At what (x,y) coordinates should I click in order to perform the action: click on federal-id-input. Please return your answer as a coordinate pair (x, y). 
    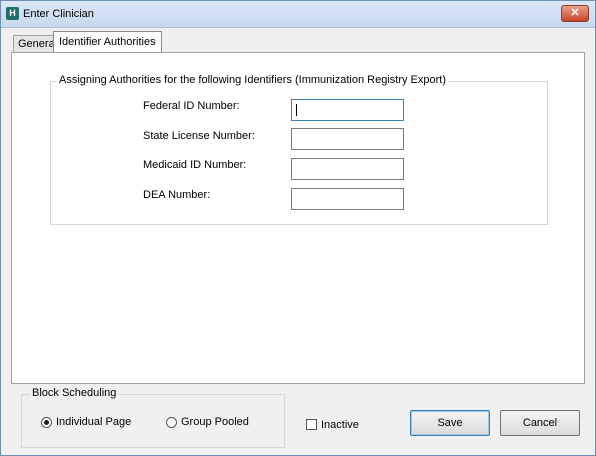
    Looking at the image, I should click on (347, 110).